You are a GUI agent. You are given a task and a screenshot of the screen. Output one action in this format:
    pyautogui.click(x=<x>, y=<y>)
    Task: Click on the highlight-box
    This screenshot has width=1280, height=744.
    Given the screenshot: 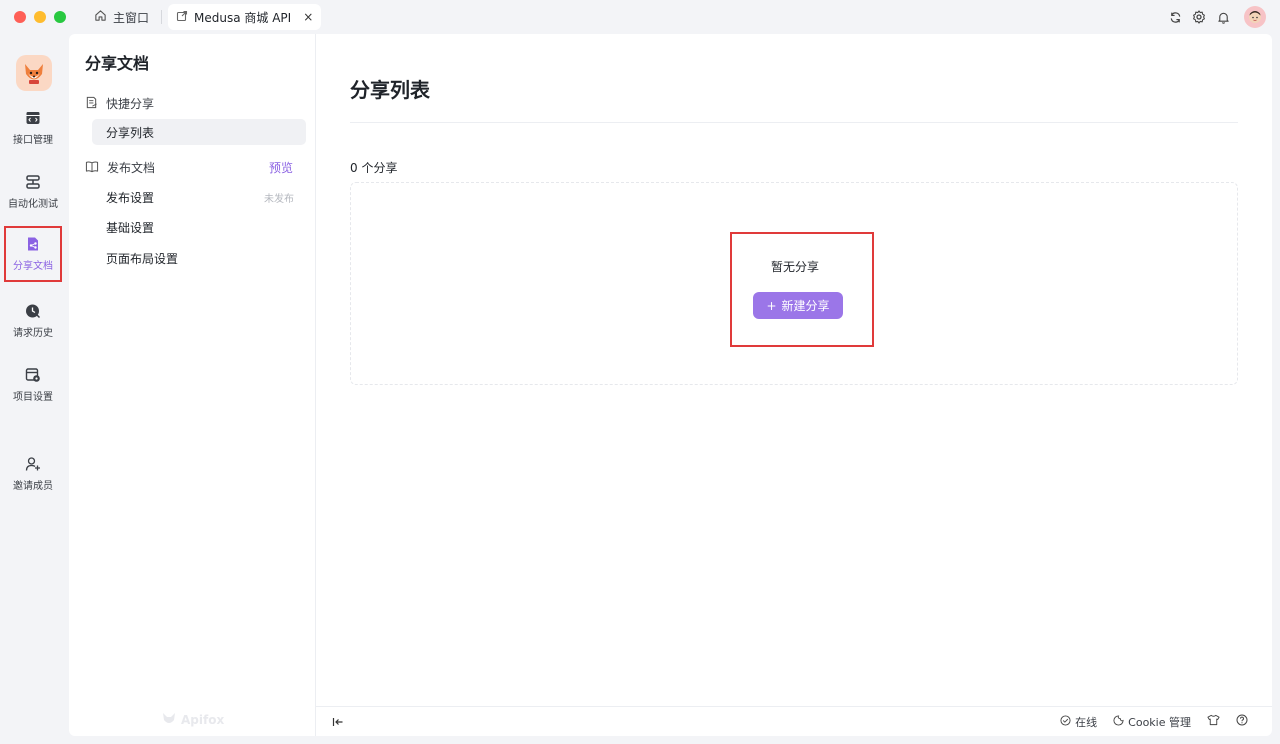 What is the action you would take?
    pyautogui.click(x=802, y=289)
    